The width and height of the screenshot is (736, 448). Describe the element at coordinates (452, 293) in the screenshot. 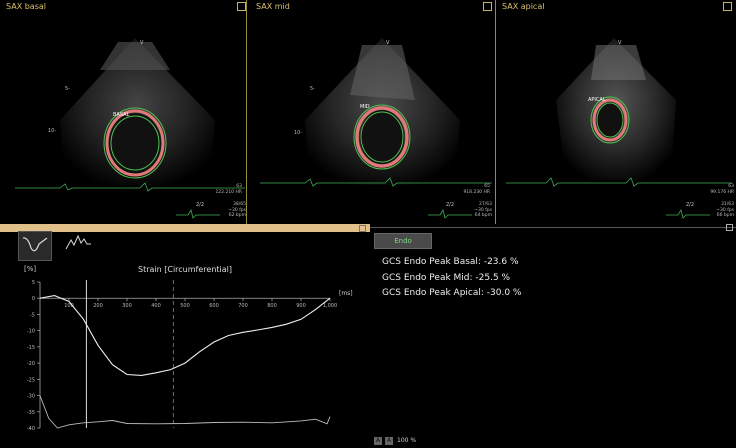

I see `gcs-peak-apical: GCS Endo Peak Apical: -30.0 %` at that location.